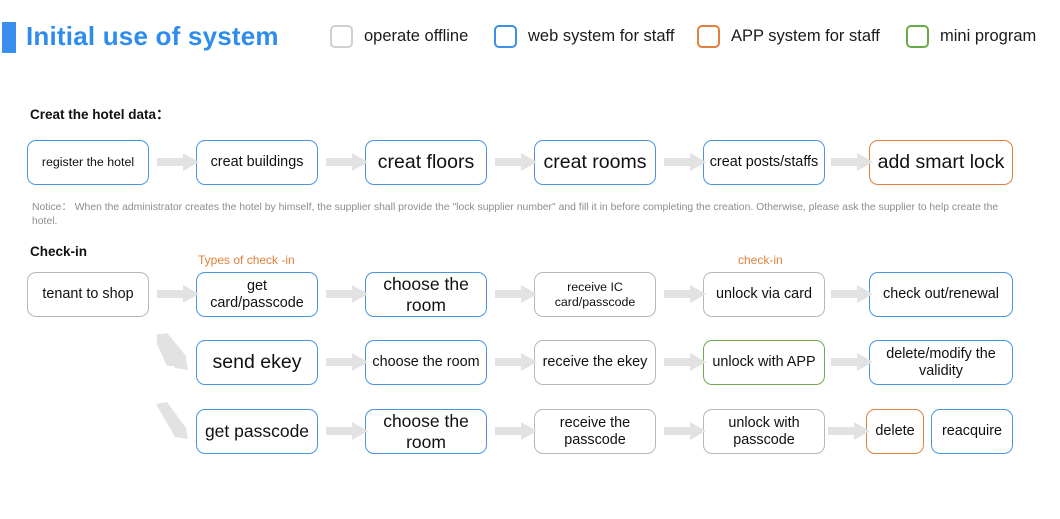 The height and width of the screenshot is (519, 1060). What do you see at coordinates (88, 294) in the screenshot?
I see `node-tenant-to-shop: tenant to shop` at bounding box center [88, 294].